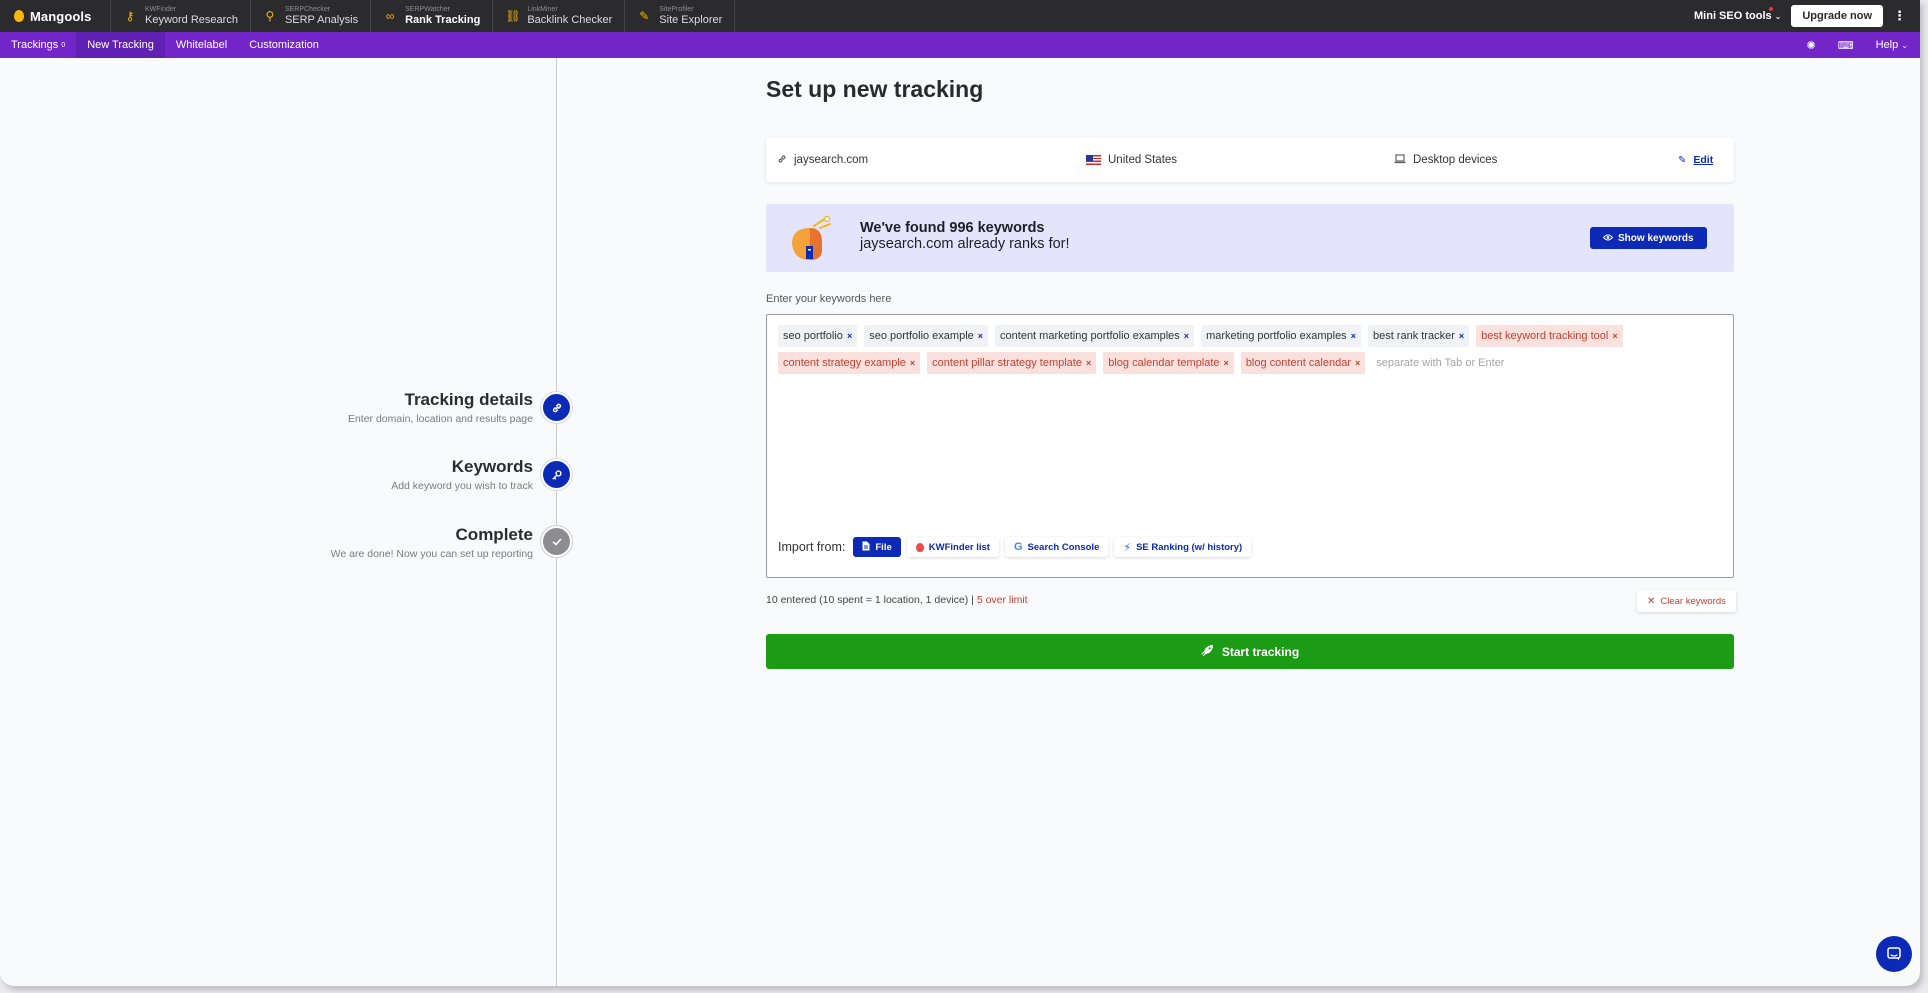  Describe the element at coordinates (1189, 547) in the screenshot. I see `import-se-ranking-label: SE Ranking (w/ history)` at that location.